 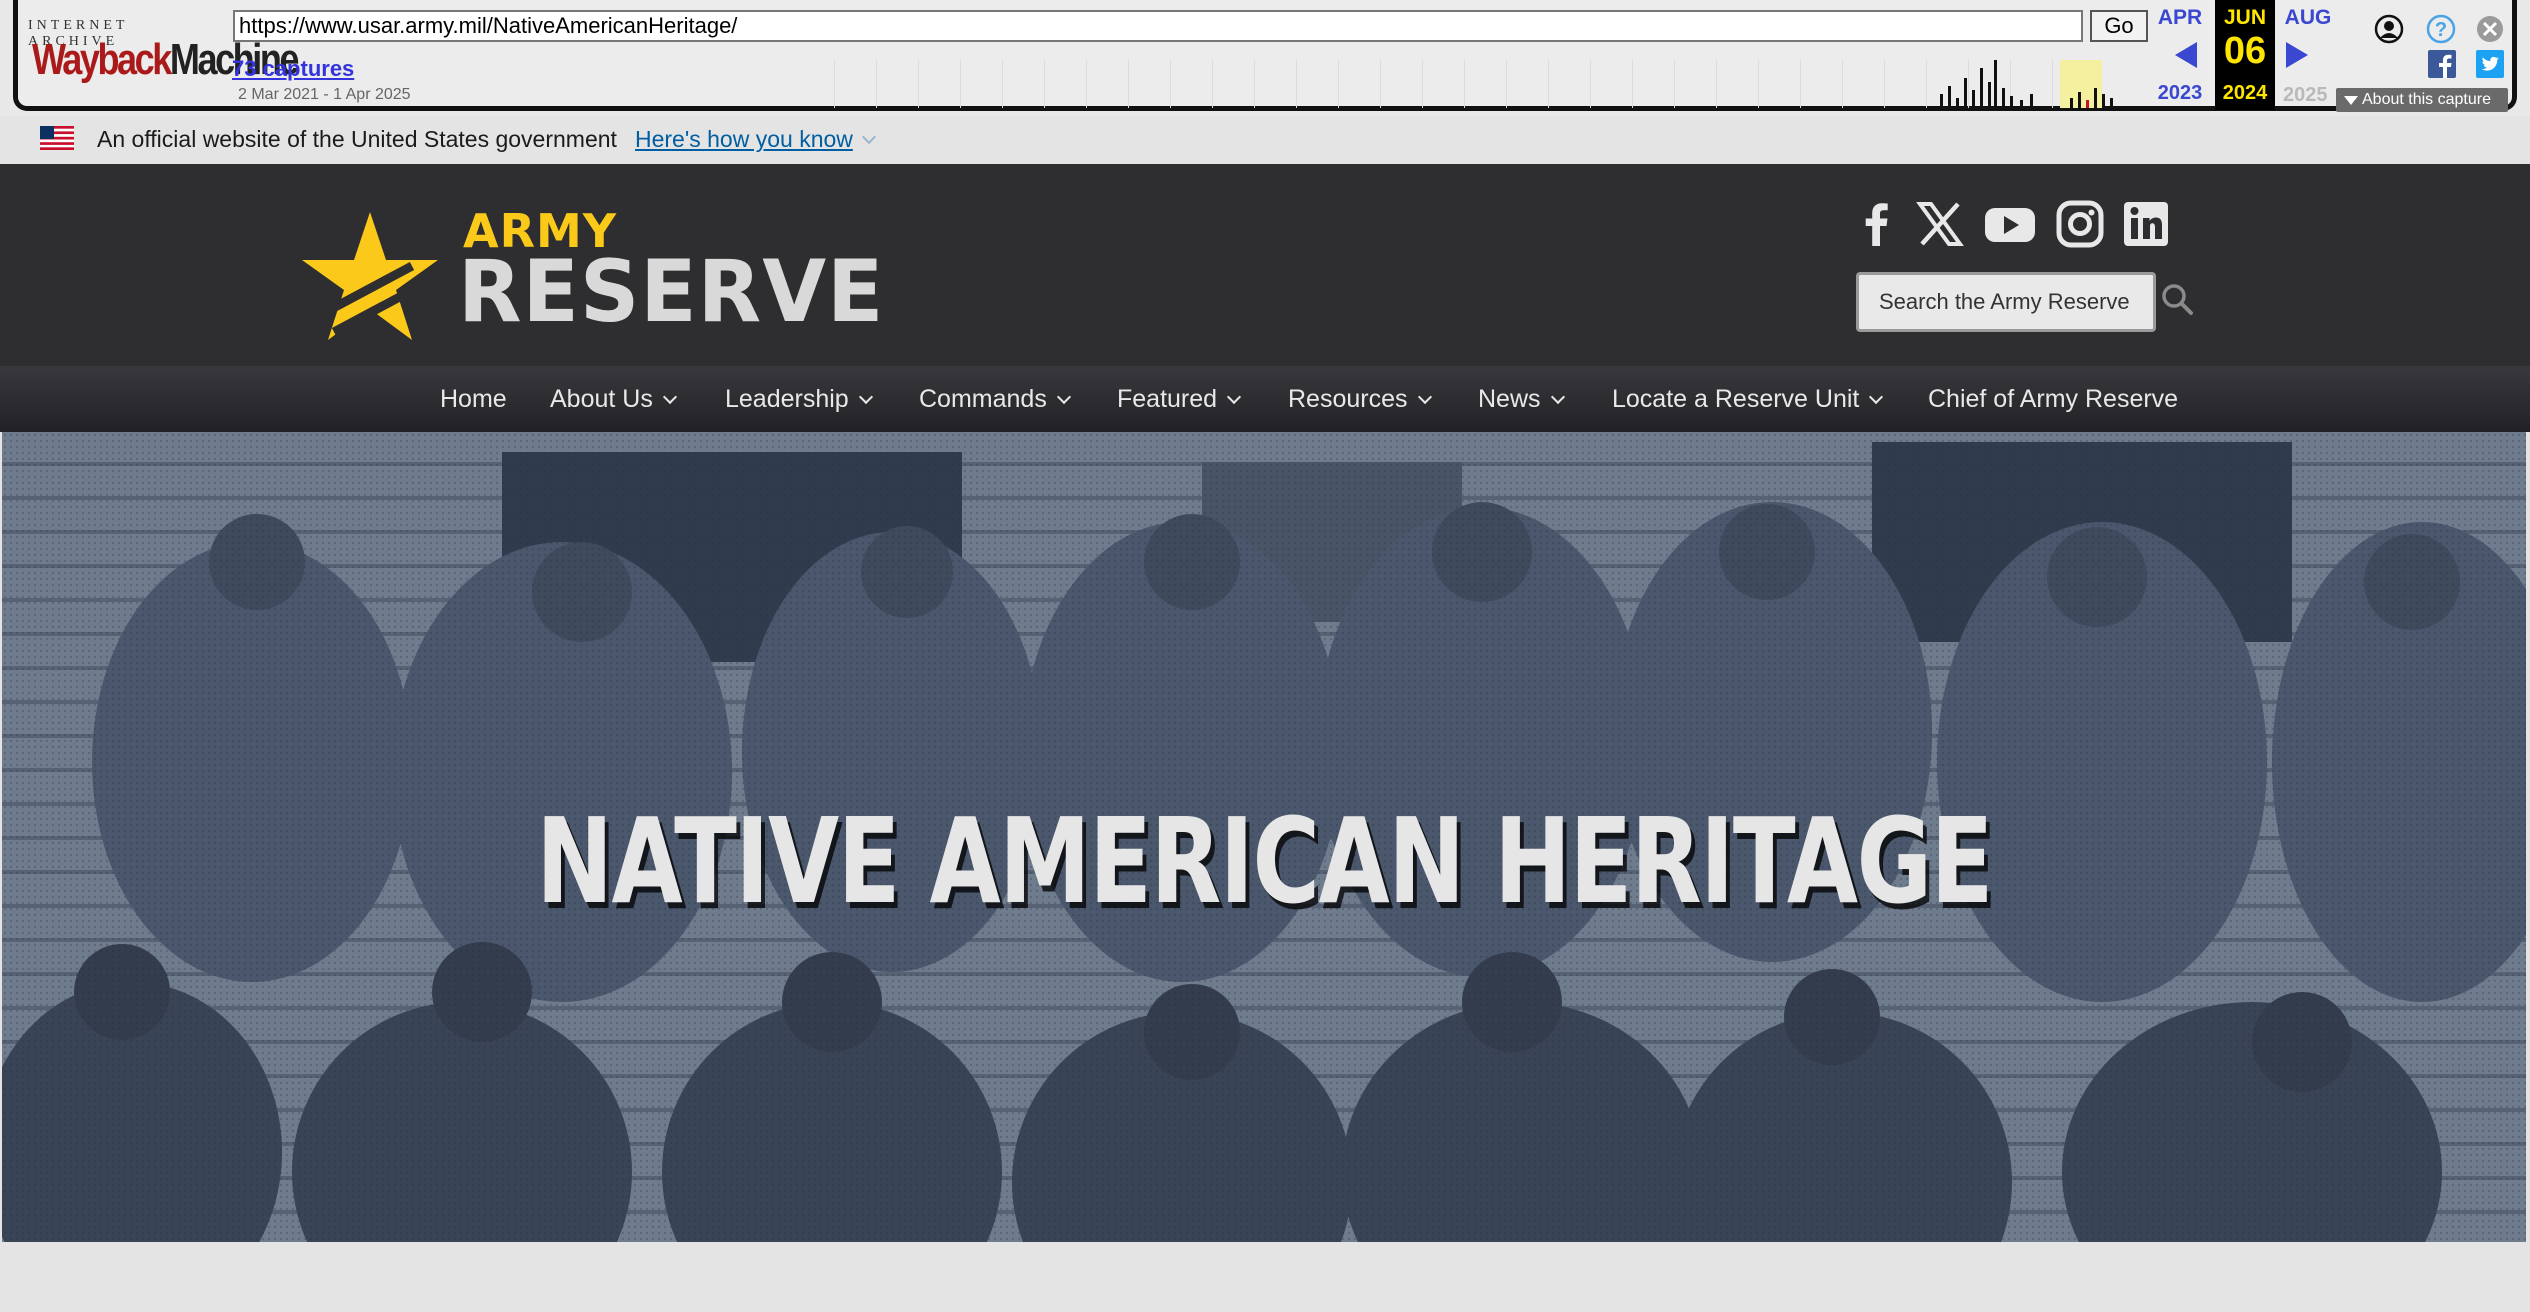 What do you see at coordinates (2180, 93) in the screenshot?
I see `wayback-prev-year: 2023` at bounding box center [2180, 93].